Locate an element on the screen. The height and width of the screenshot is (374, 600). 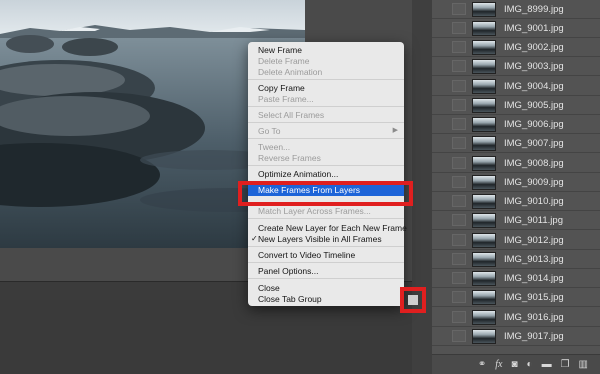
layer-name: IMG_9004.jpg is located at coordinates (534, 86).